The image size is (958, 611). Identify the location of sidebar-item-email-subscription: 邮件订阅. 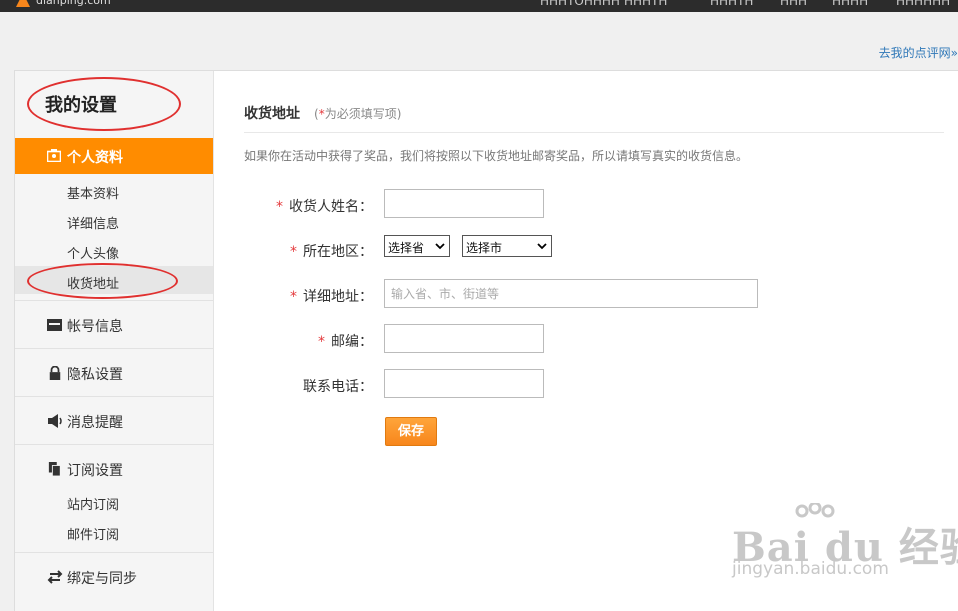
(93, 533).